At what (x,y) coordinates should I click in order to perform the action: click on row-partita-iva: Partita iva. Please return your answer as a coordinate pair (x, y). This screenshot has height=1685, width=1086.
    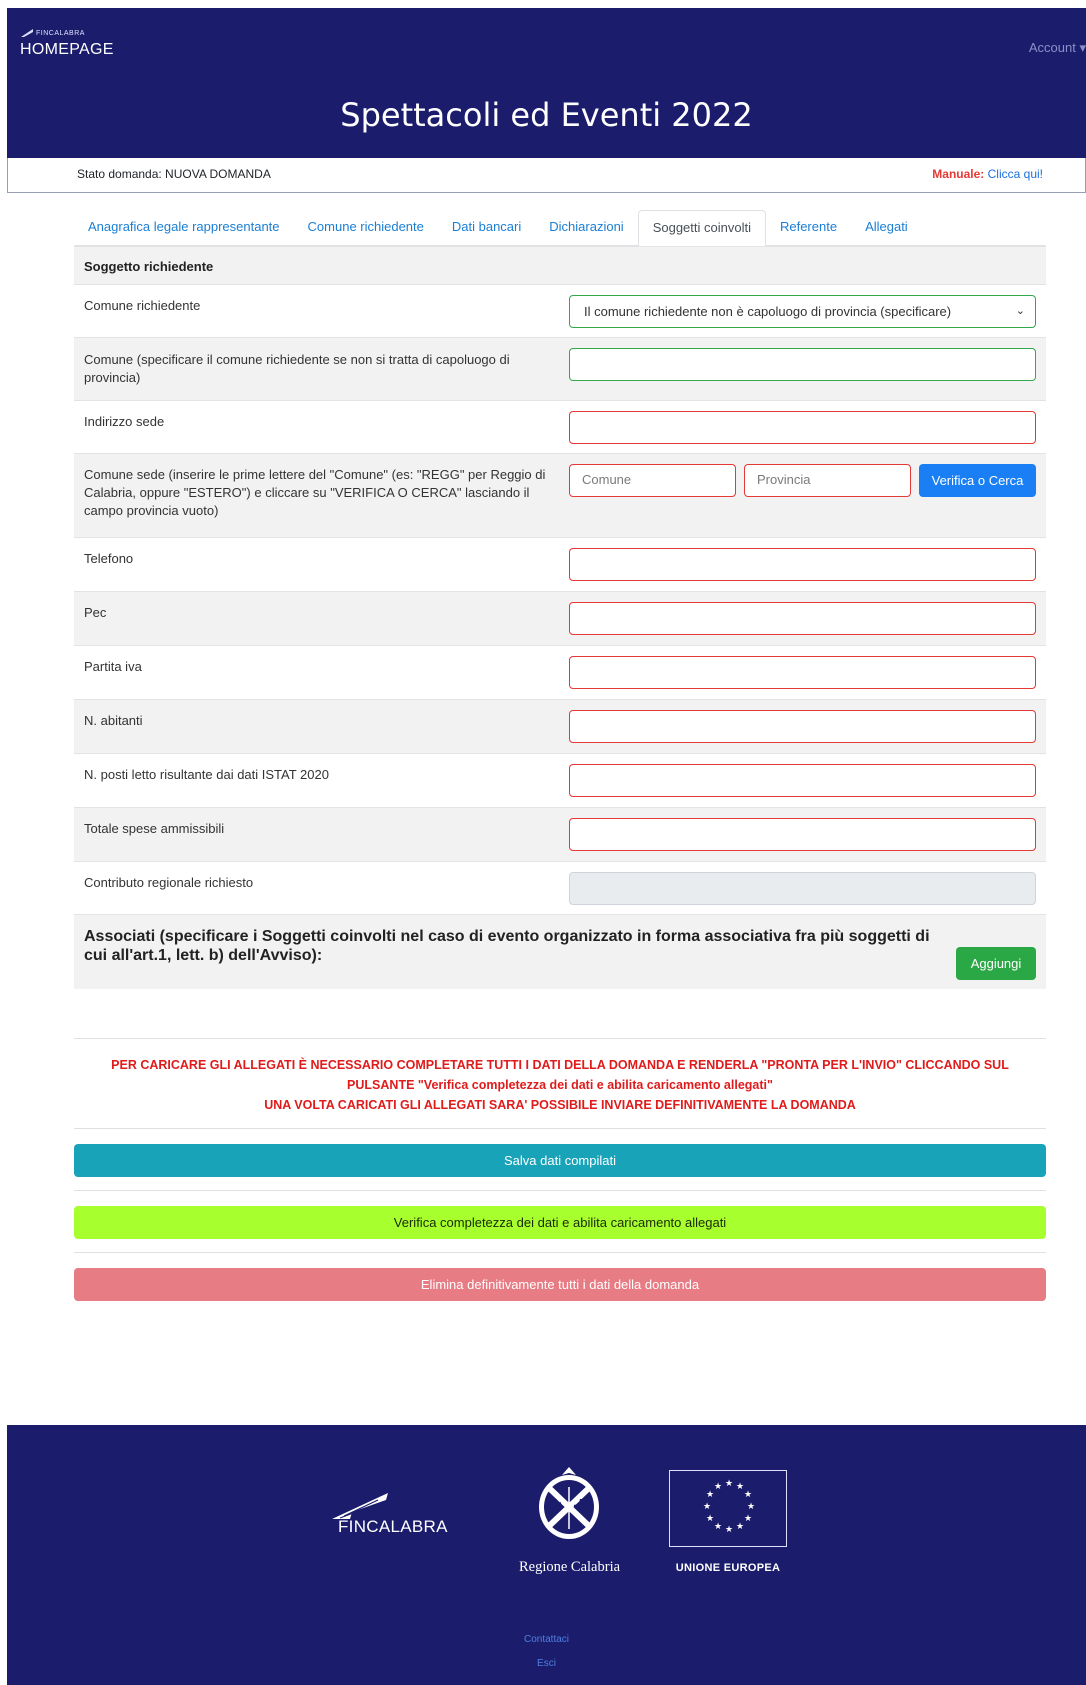
    Looking at the image, I should click on (560, 672).